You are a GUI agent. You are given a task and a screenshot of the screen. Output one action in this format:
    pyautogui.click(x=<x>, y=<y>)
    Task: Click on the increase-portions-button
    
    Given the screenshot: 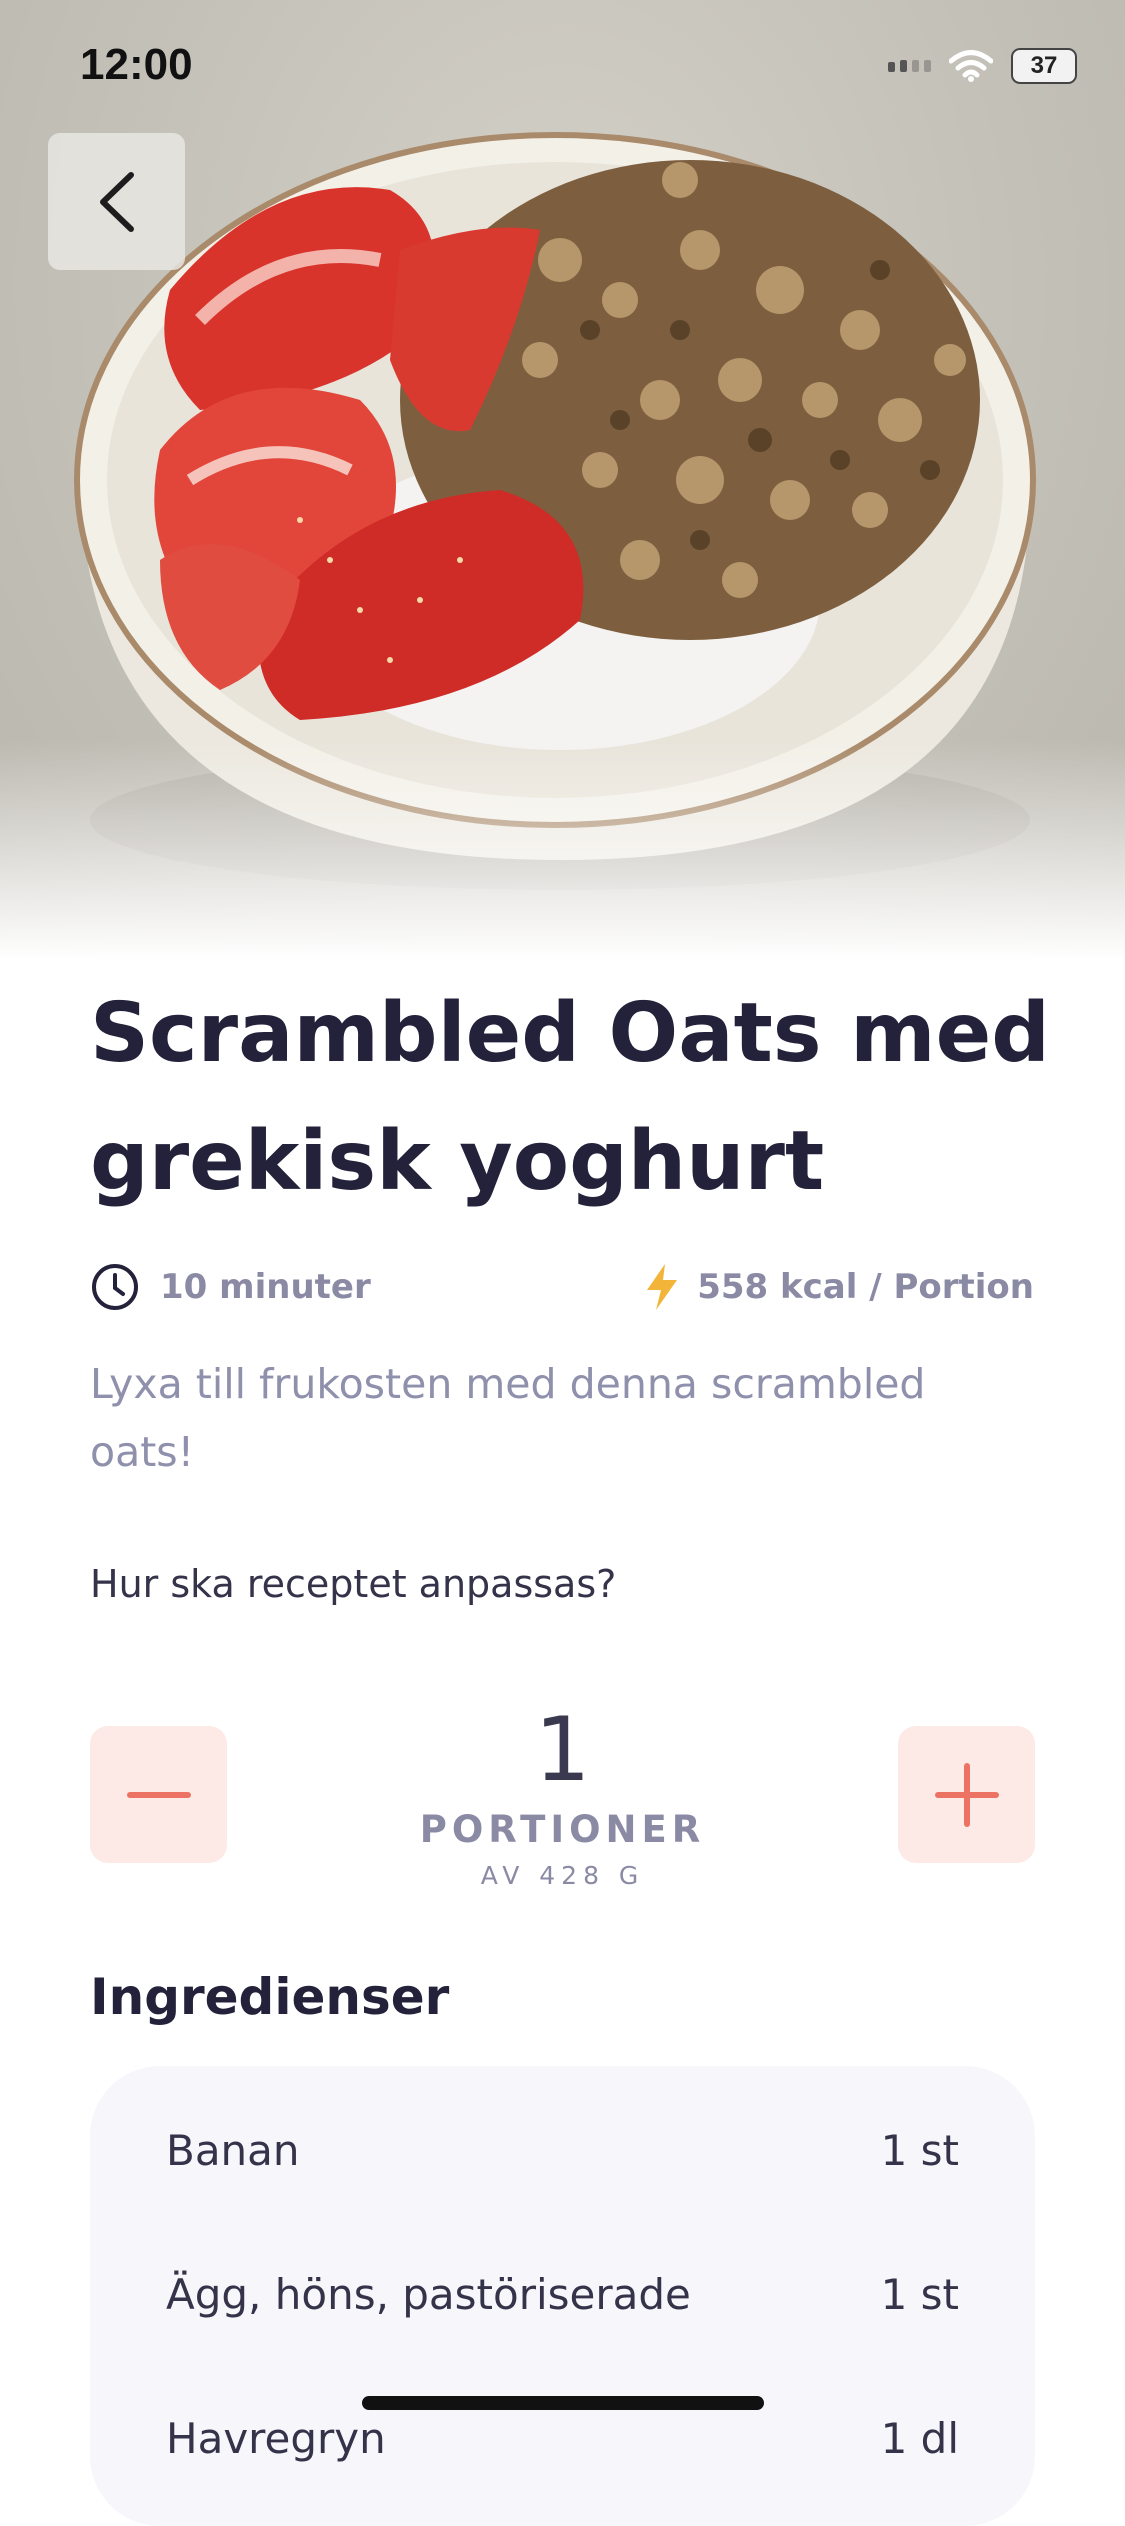 What is the action you would take?
    pyautogui.click(x=966, y=1794)
    